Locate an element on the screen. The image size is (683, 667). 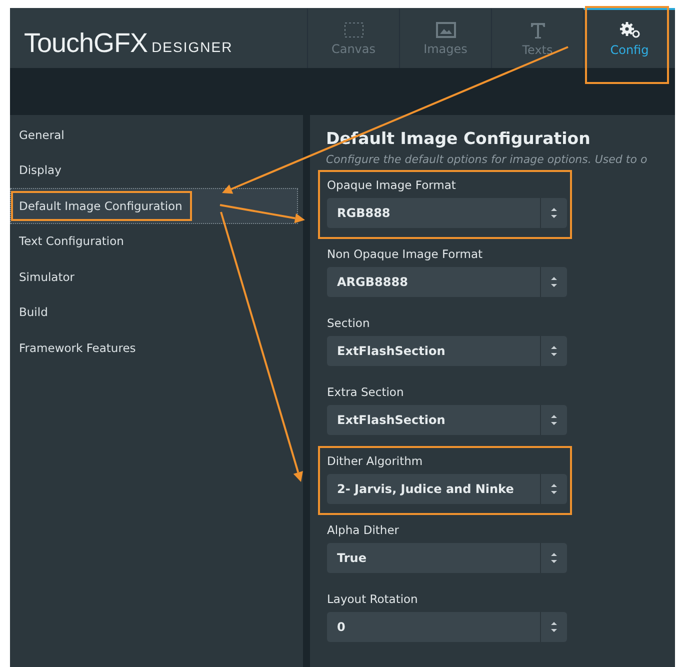
field-label: Opaque Image Format is located at coordinates (392, 185).